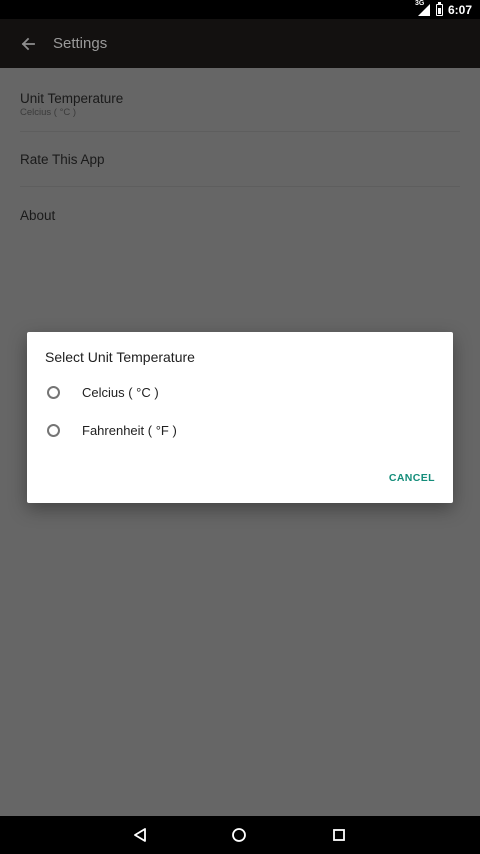 The width and height of the screenshot is (480, 854). I want to click on setting-title: Unit Temperature, so click(72, 98).